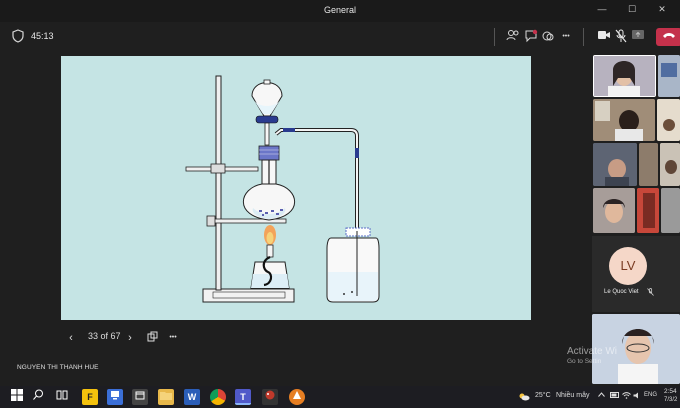 The width and height of the screenshot is (680, 408). What do you see at coordinates (166, 397) in the screenshot?
I see `file-explorer-icon` at bounding box center [166, 397].